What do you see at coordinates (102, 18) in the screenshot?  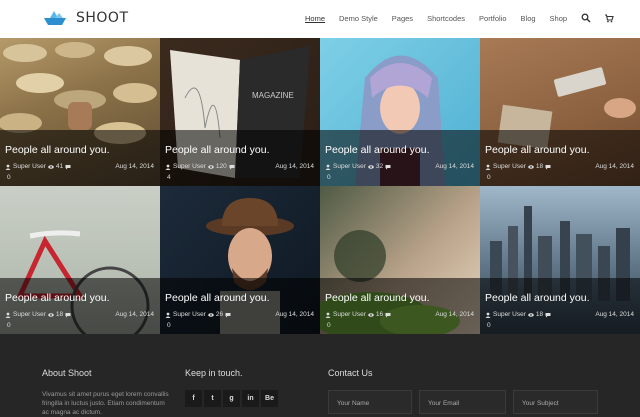 I see `brand-name: SHOOT` at bounding box center [102, 18].